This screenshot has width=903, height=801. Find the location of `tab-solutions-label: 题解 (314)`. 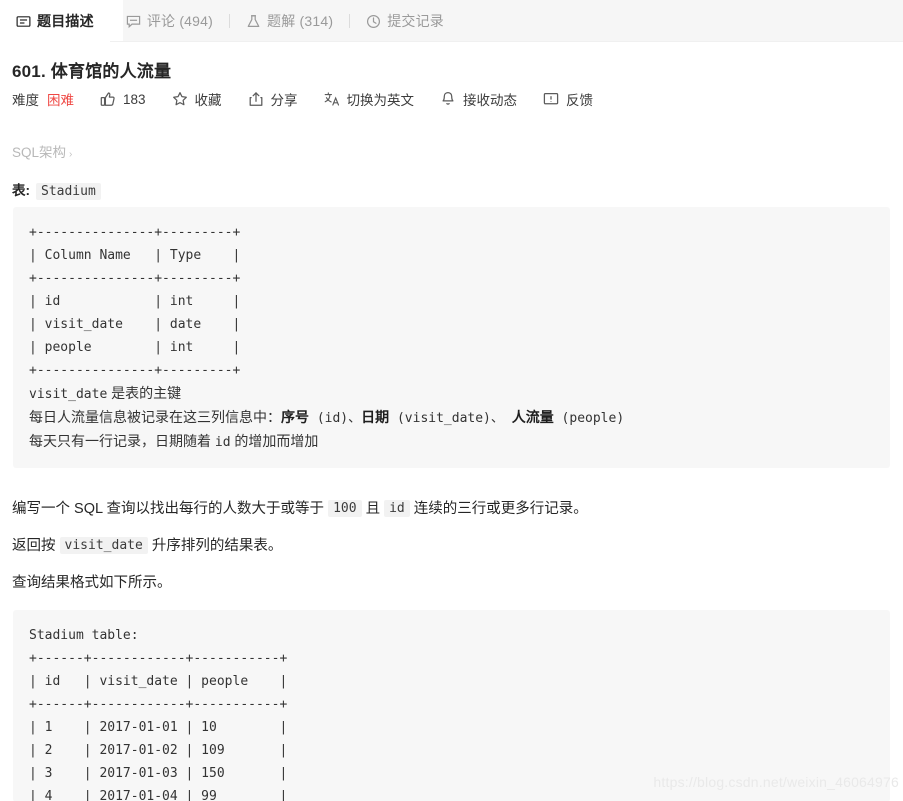

tab-solutions-label: 题解 (314) is located at coordinates (300, 21).